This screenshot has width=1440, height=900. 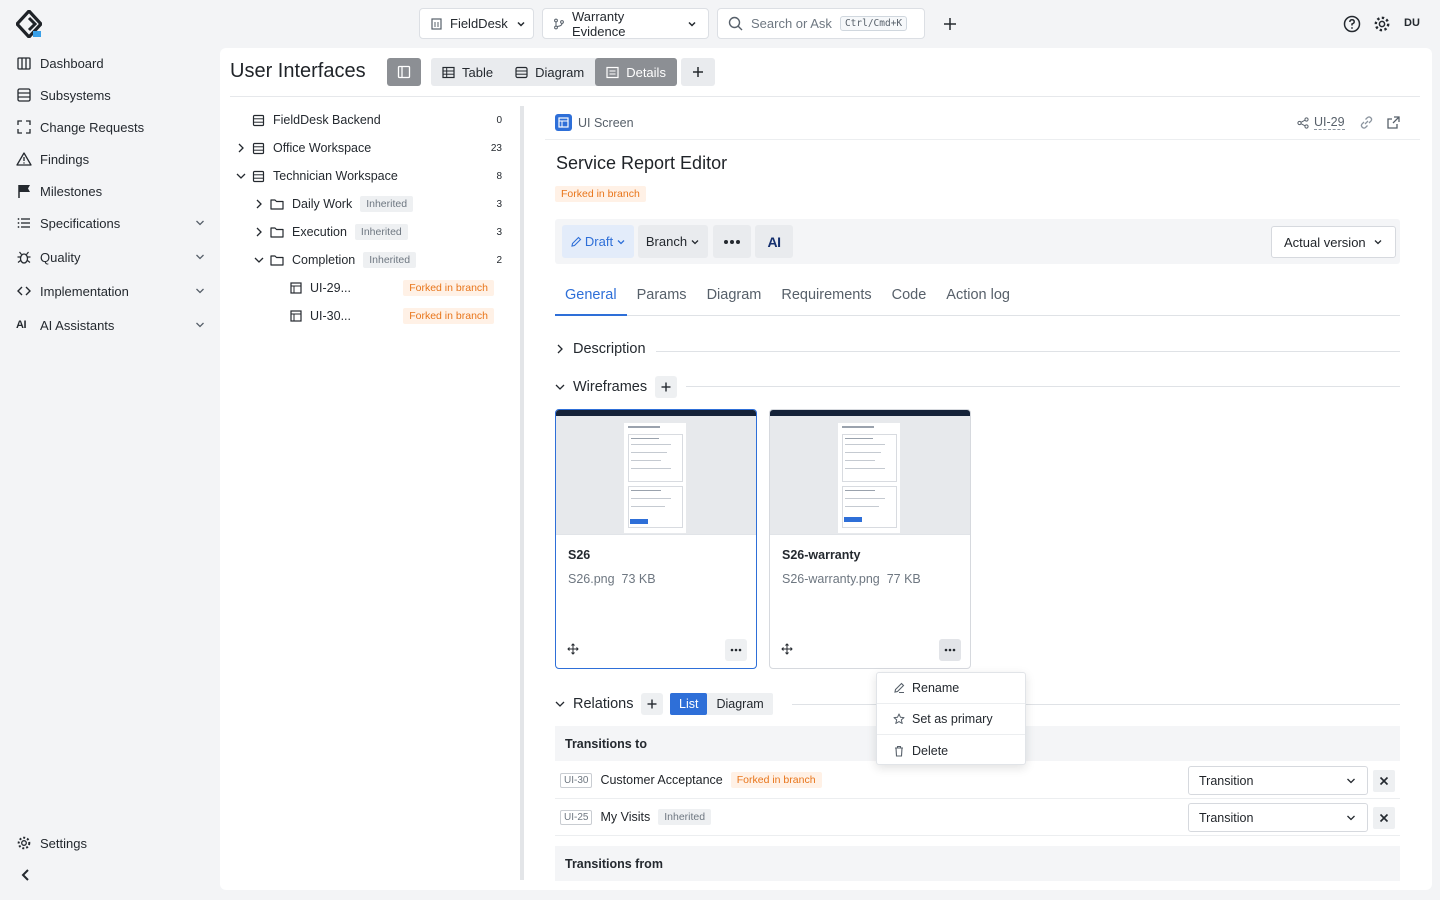 I want to click on toggle-tree-button, so click(x=404, y=72).